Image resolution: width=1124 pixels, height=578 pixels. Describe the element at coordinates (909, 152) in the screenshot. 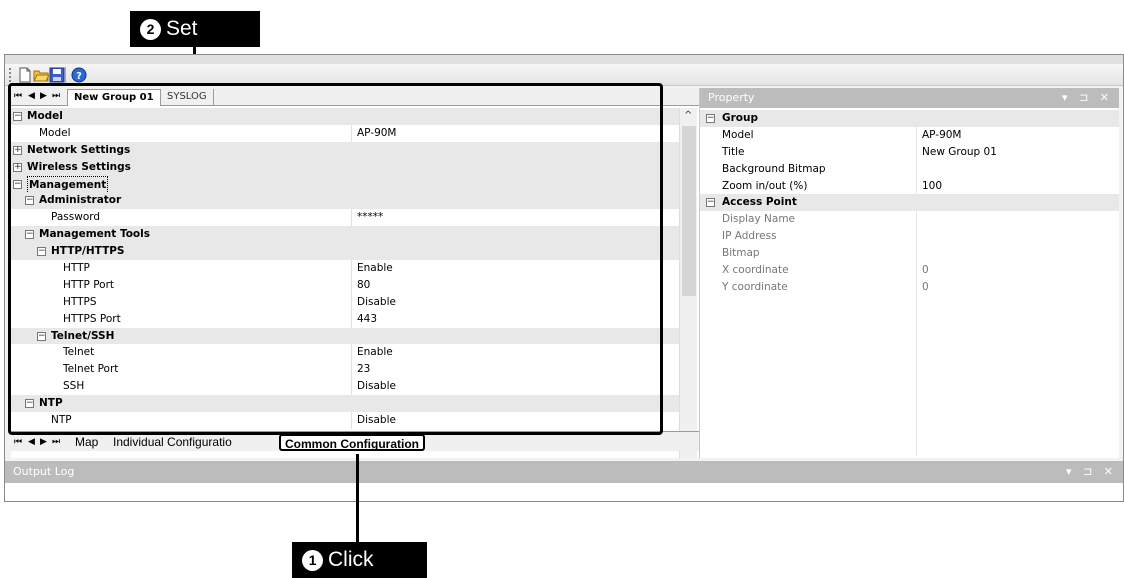

I see `property-row: Title New Group 01` at that location.